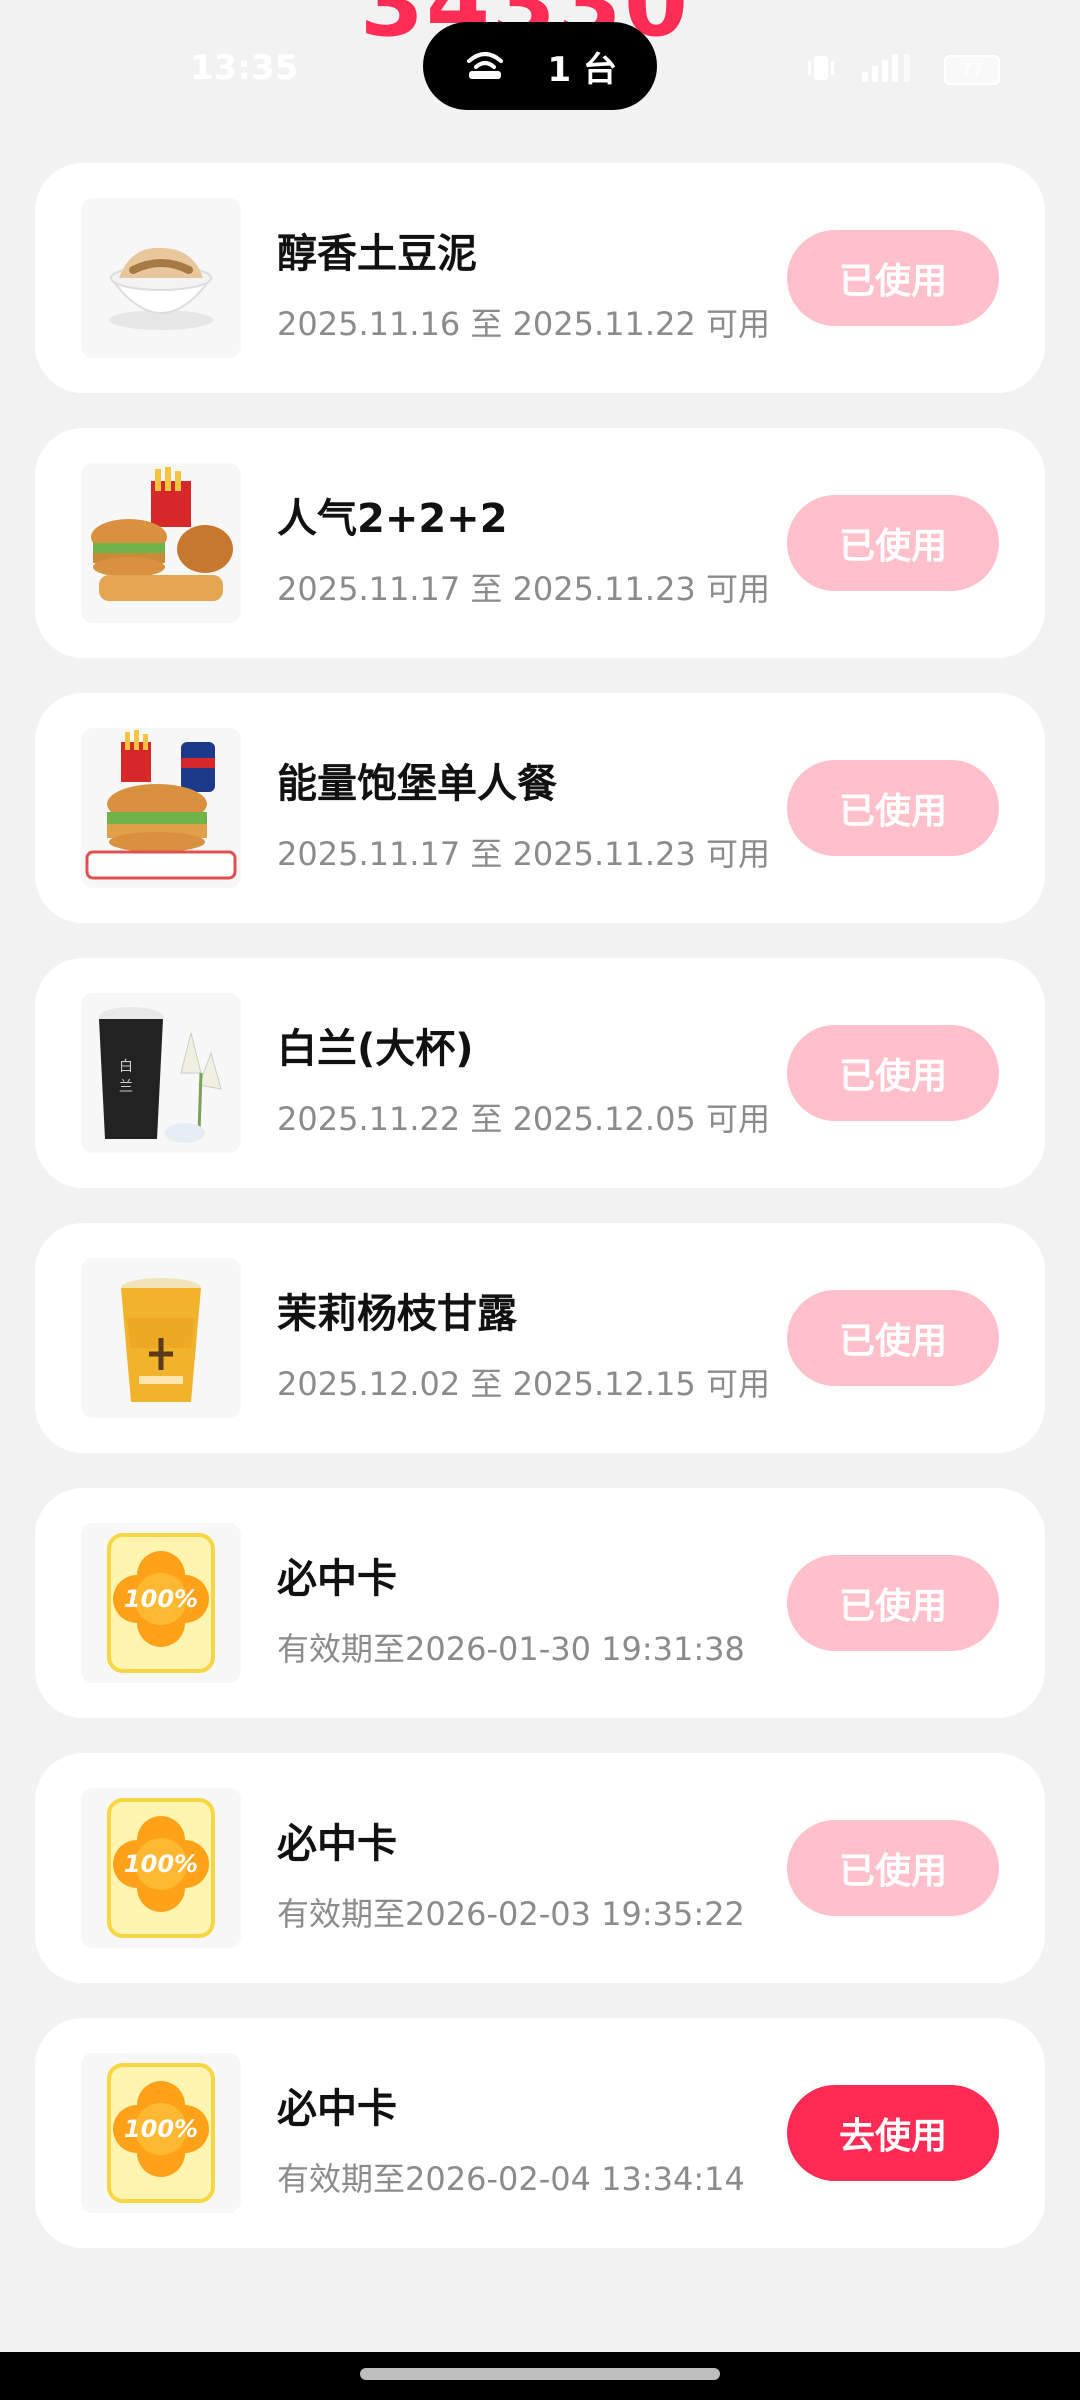 The image size is (1080, 2400). What do you see at coordinates (972, 70) in the screenshot?
I see `battery-icon: 77` at bounding box center [972, 70].